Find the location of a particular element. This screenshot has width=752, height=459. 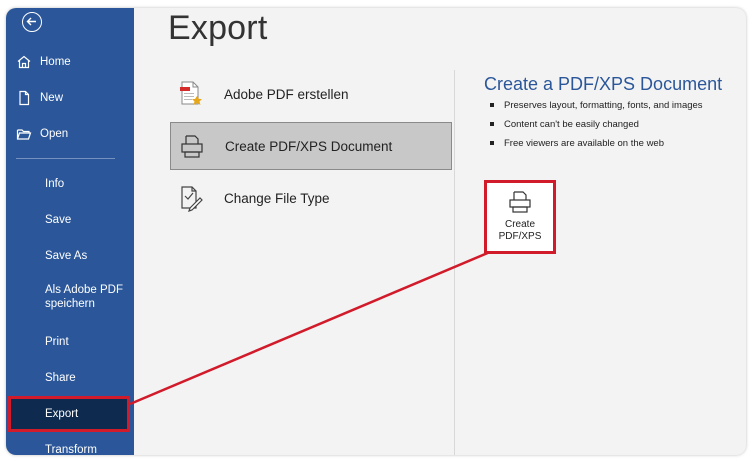

option-create-pdf-xps-document: Create PDF/XPS Document is located at coordinates (311, 146).